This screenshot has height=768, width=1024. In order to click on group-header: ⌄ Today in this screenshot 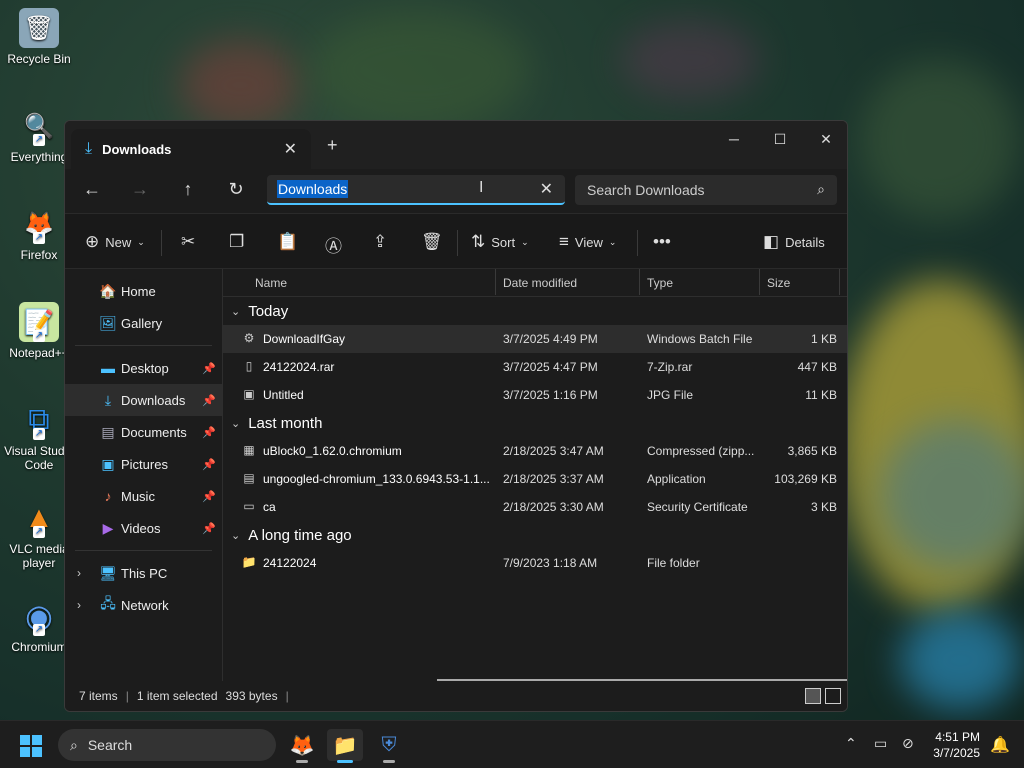, I will do `click(535, 311)`.